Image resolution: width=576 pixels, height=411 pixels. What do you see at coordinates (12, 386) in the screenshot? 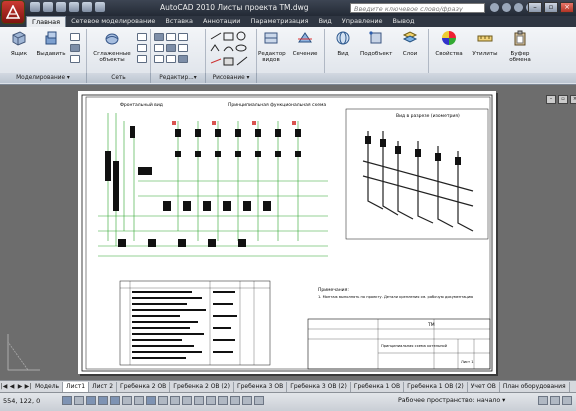
I see `prev-tab-arrow-icon: ◀` at bounding box center [12, 386].